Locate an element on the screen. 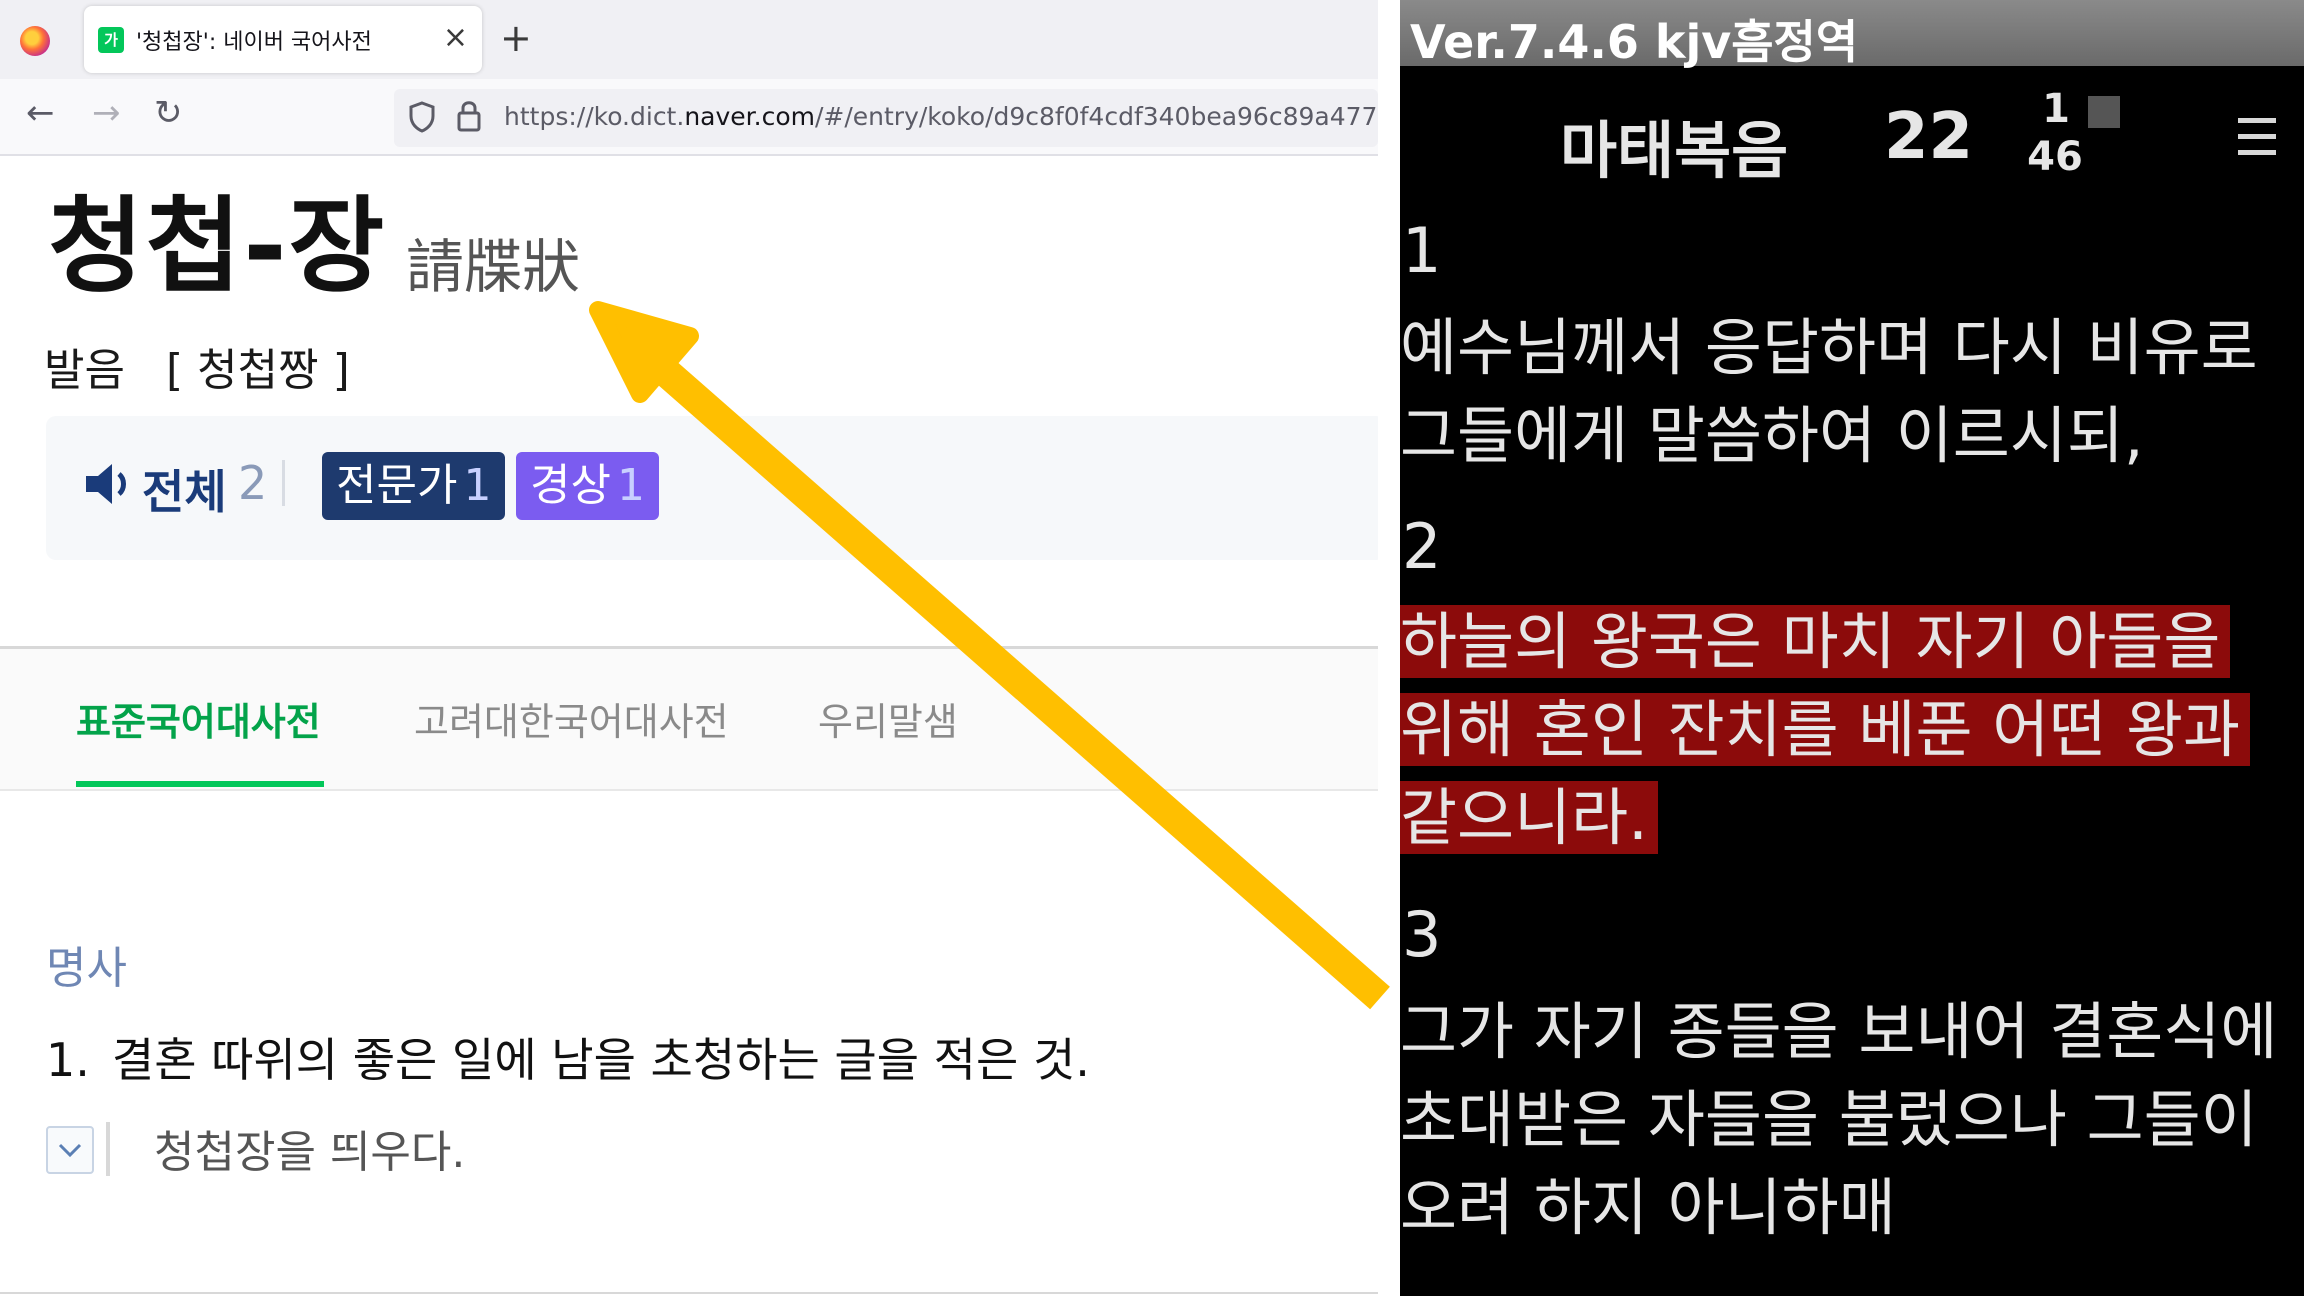 Image resolution: width=2304 pixels, height=1296 pixels. verse-number: 2 is located at coordinates (1422, 546).